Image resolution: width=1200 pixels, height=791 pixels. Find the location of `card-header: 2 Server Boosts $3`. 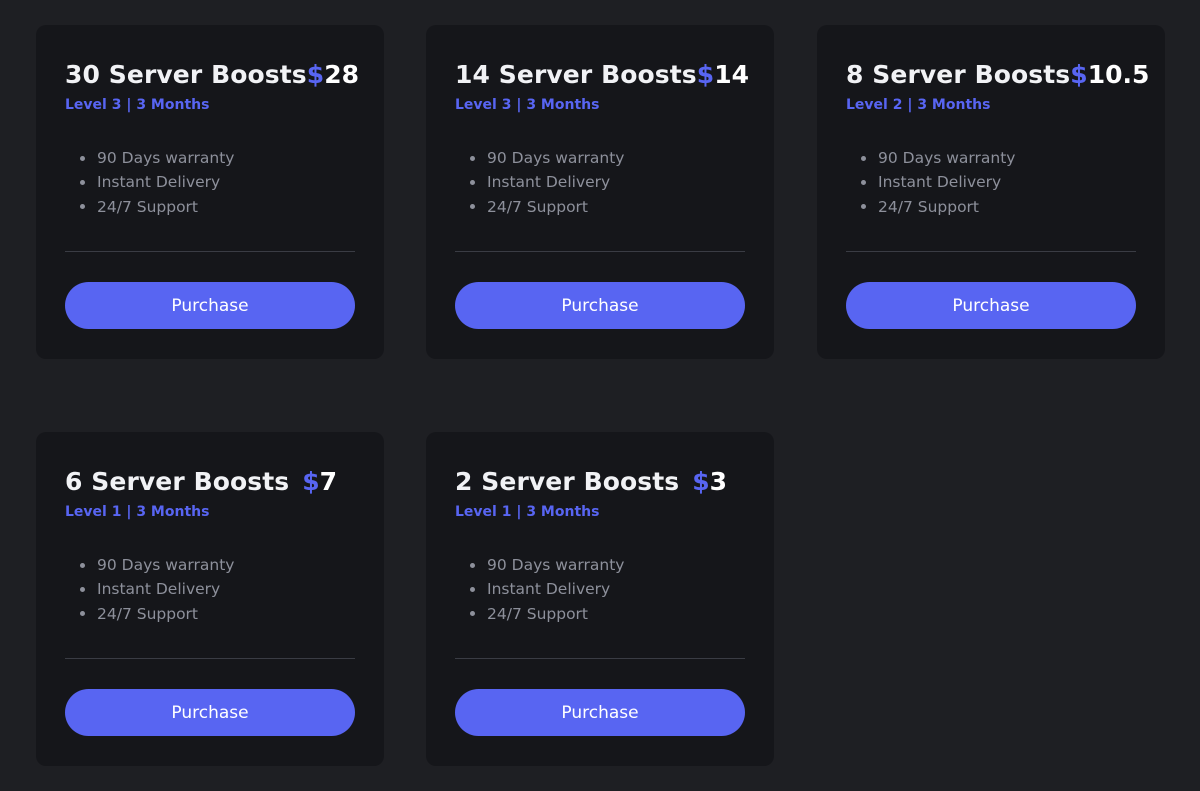

card-header: 2 Server Boosts $3 is located at coordinates (600, 481).